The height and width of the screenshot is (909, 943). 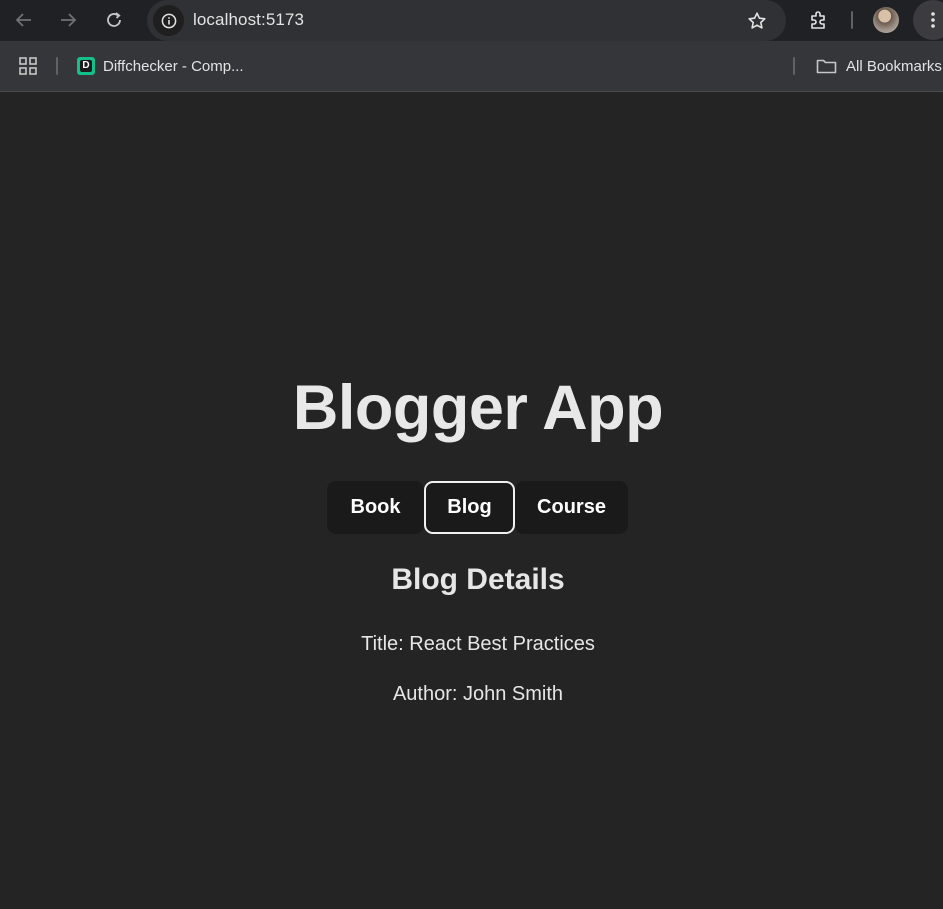 I want to click on apps-button, so click(x=28, y=66).